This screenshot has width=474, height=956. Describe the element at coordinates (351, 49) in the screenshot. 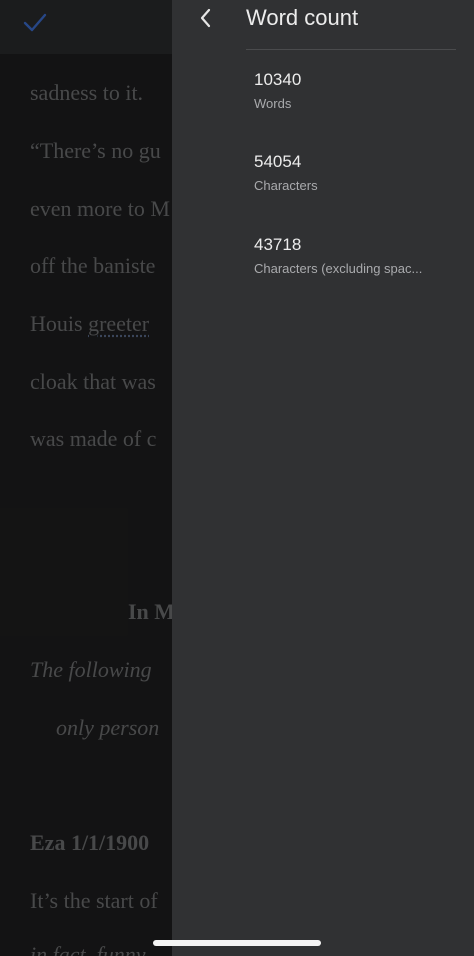

I see `divider` at that location.